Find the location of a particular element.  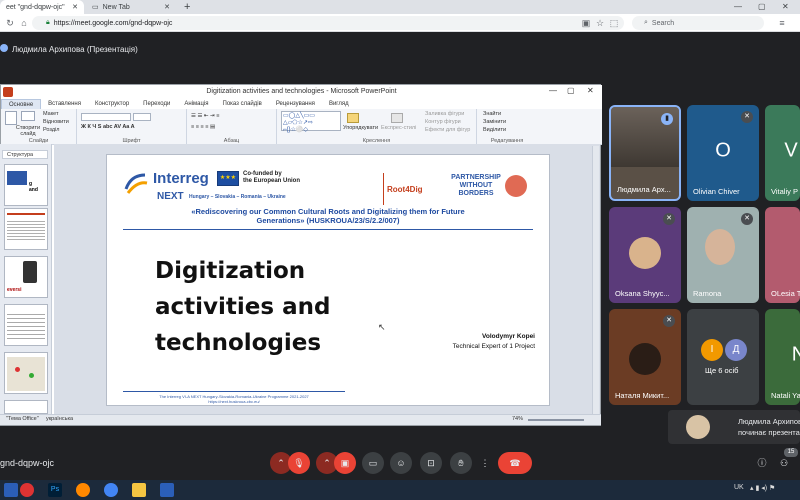

home-icon: ⌂ is located at coordinates (24, 23).